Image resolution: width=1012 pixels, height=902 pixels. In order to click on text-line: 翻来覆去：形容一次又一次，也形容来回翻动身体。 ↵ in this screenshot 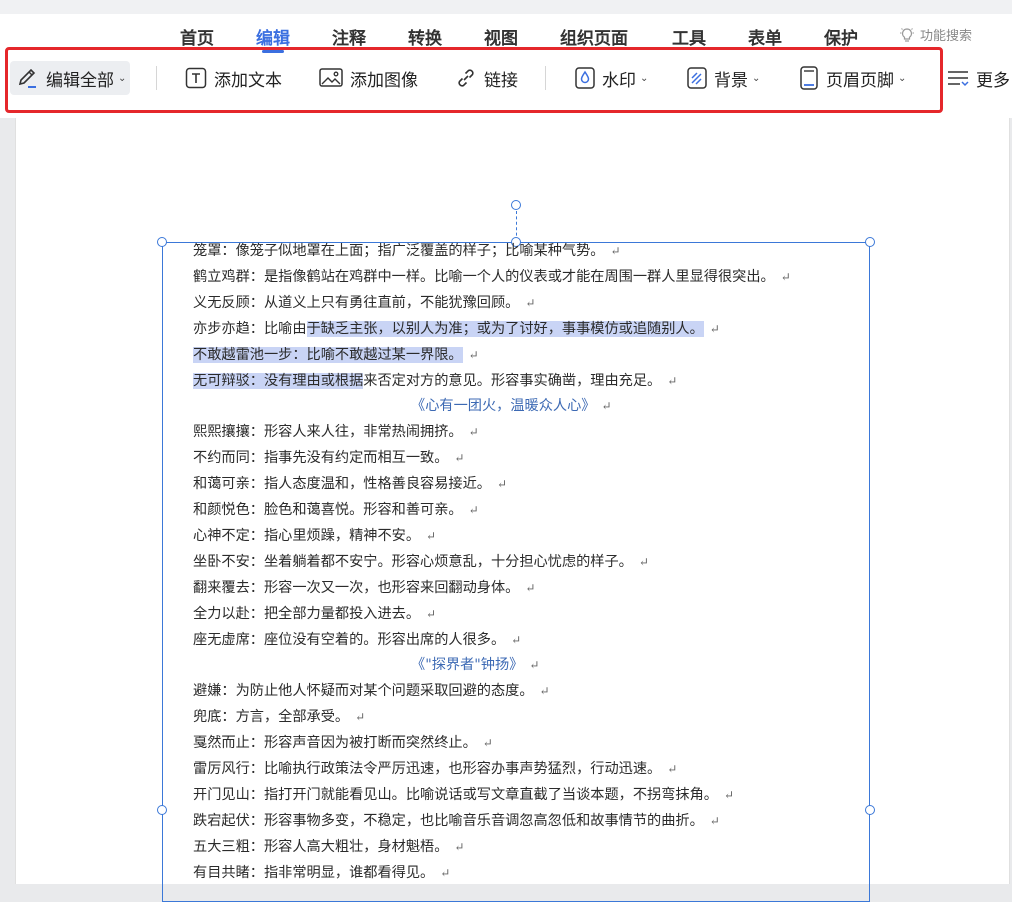, I will do `click(364, 588)`.